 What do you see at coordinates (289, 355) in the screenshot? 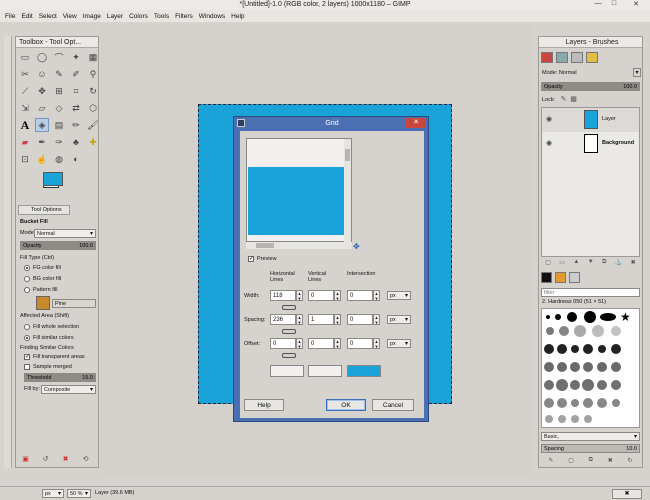
I see `offset-chain-icon` at bounding box center [289, 355].